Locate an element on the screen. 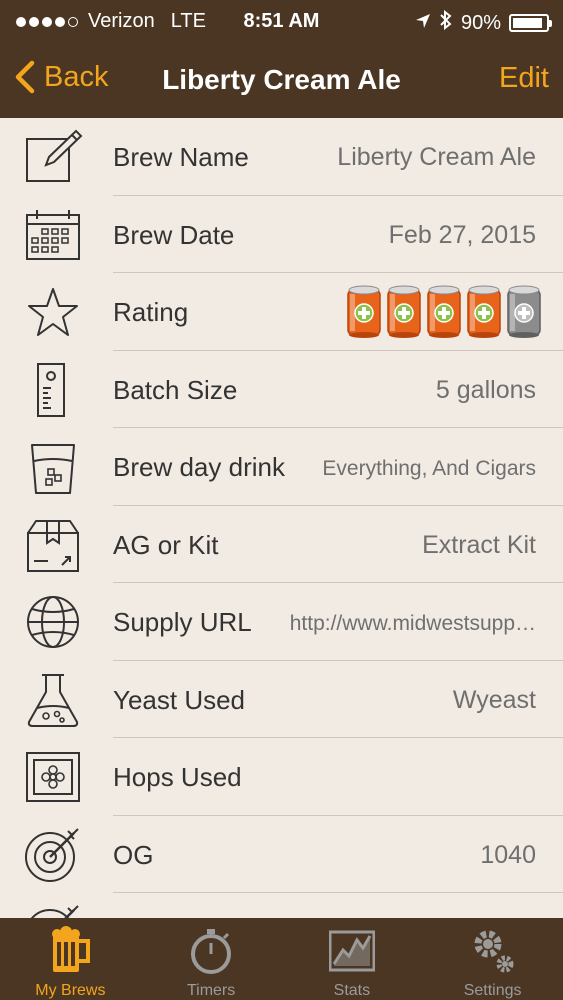 The width and height of the screenshot is (563, 1000). tab-settings: Settings is located at coordinates (492, 959).